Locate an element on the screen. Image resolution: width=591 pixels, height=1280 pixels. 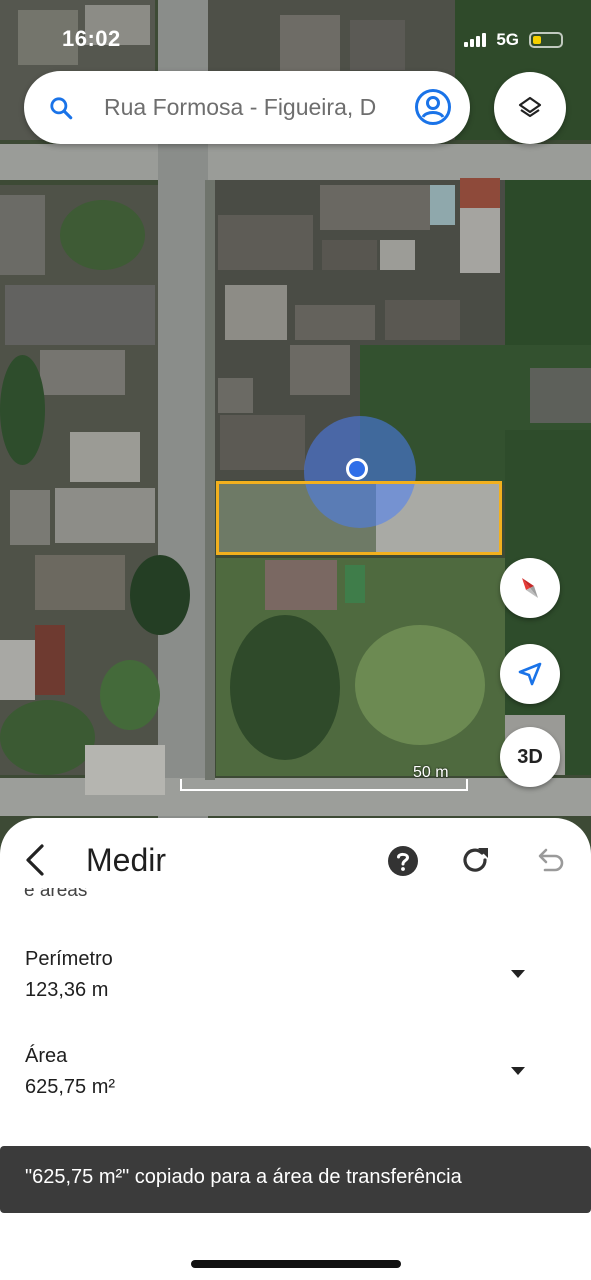
pool is located at coordinates (355, 584).